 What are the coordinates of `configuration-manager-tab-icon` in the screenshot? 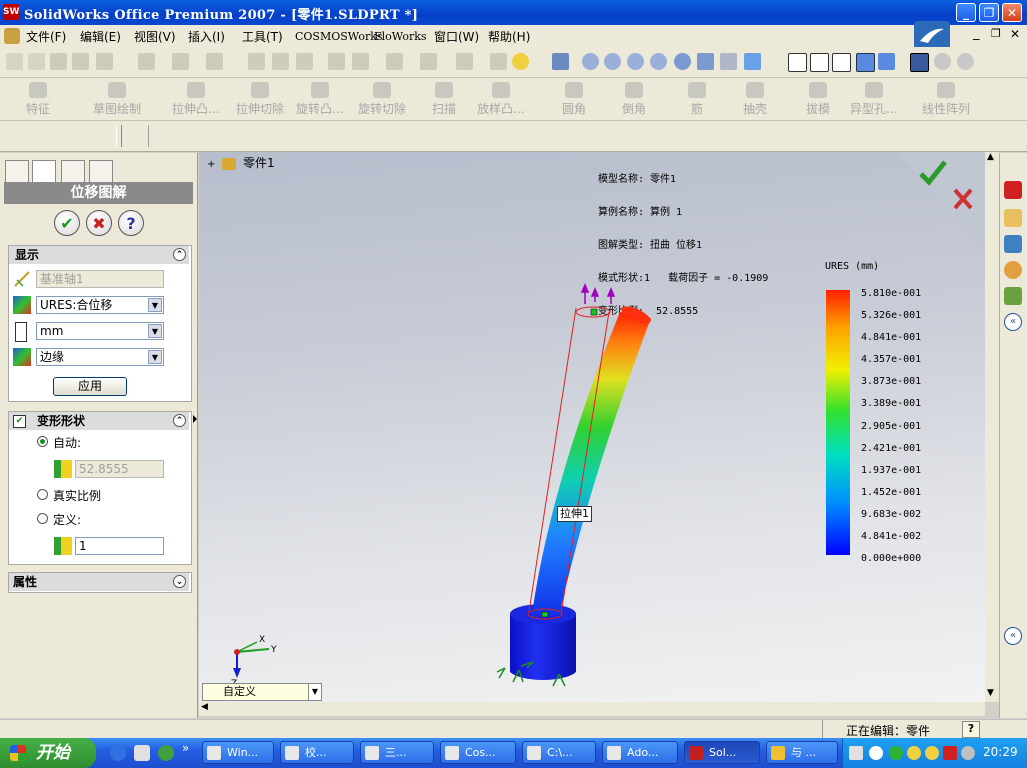 It's located at (73, 172).